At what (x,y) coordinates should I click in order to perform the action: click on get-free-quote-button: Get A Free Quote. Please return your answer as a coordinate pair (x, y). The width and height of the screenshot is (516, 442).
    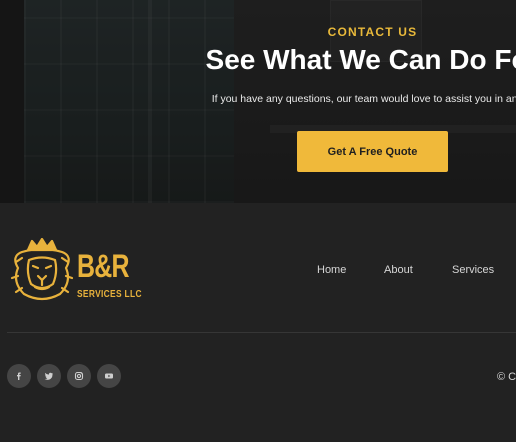
    Looking at the image, I should click on (372, 151).